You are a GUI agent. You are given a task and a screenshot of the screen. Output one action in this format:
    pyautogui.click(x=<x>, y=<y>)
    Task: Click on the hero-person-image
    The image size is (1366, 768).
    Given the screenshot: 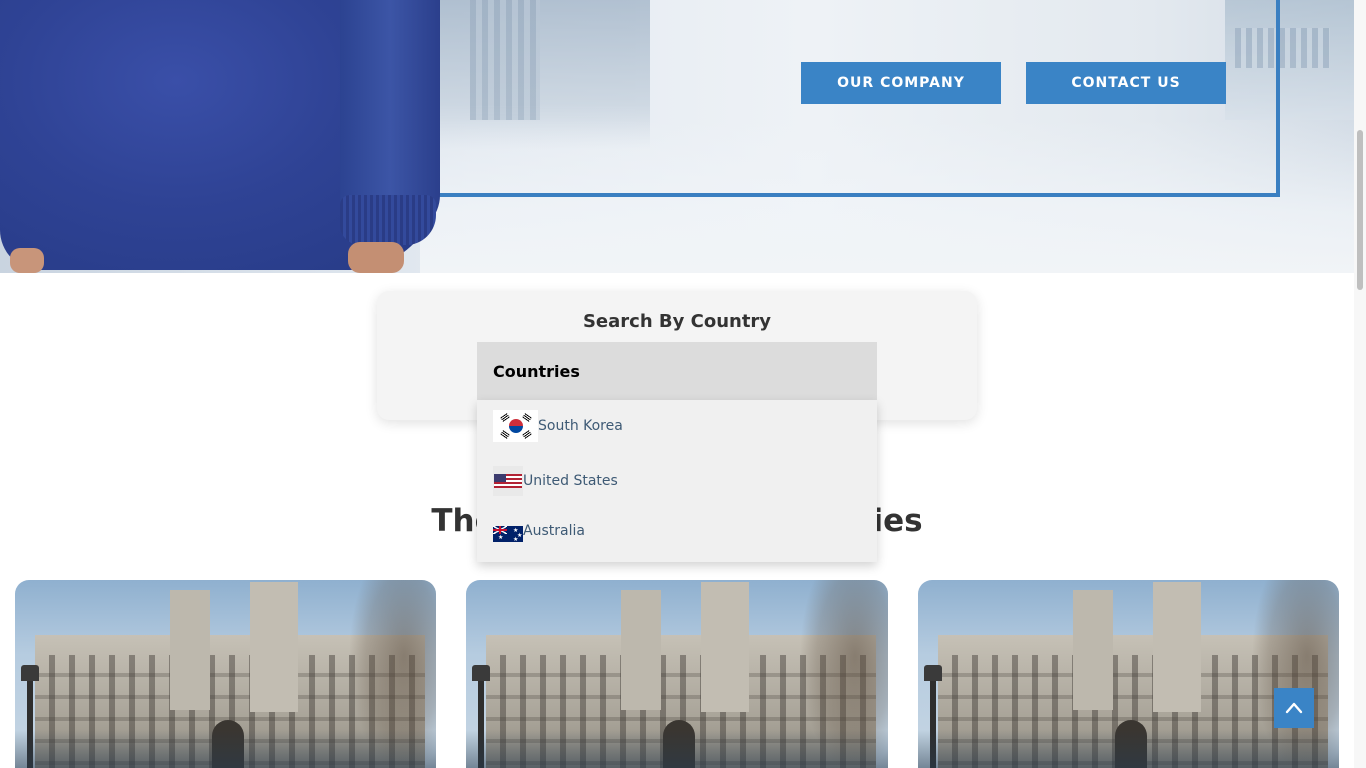 What is the action you would take?
    pyautogui.click(x=222, y=136)
    